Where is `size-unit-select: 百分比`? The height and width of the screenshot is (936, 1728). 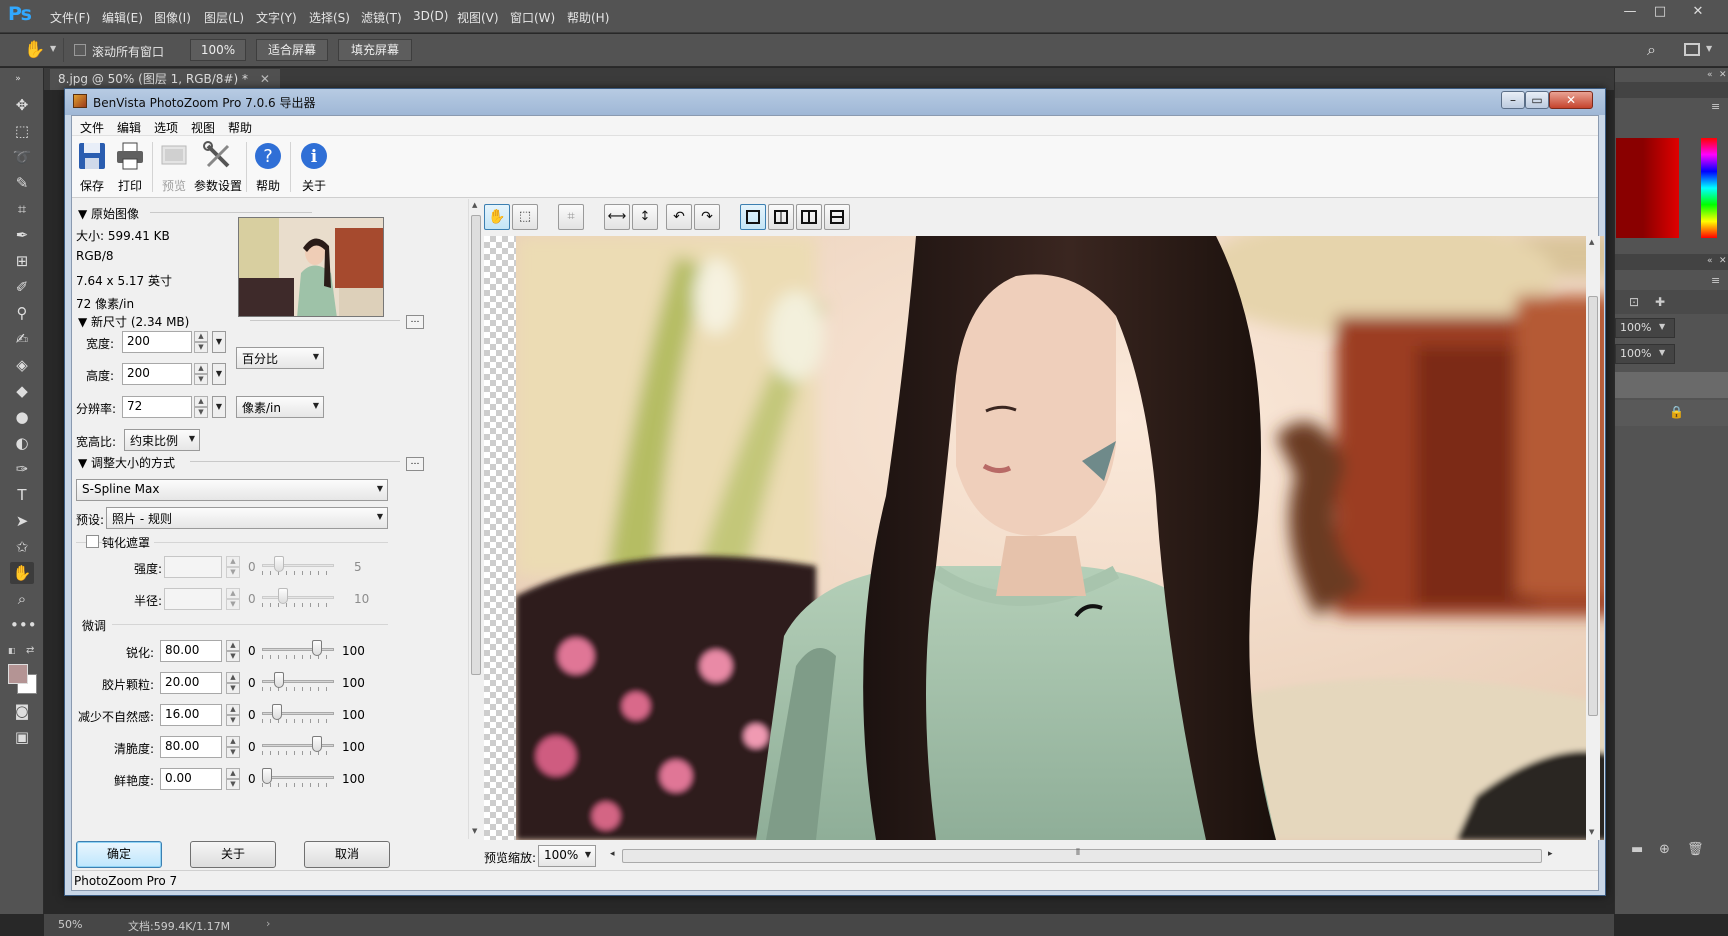 size-unit-select: 百分比 is located at coordinates (280, 358).